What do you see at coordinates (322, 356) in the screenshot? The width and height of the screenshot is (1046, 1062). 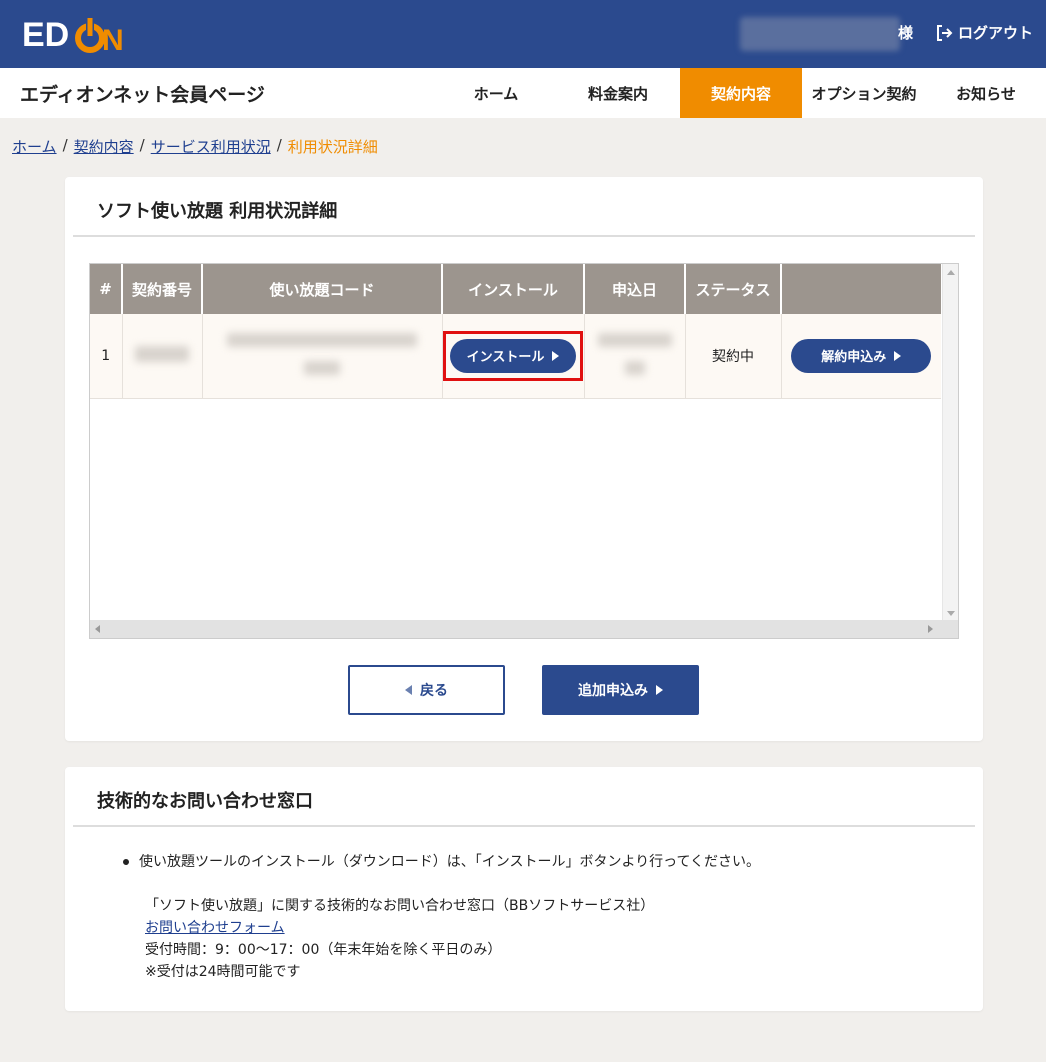 I see `code-redacted` at bounding box center [322, 356].